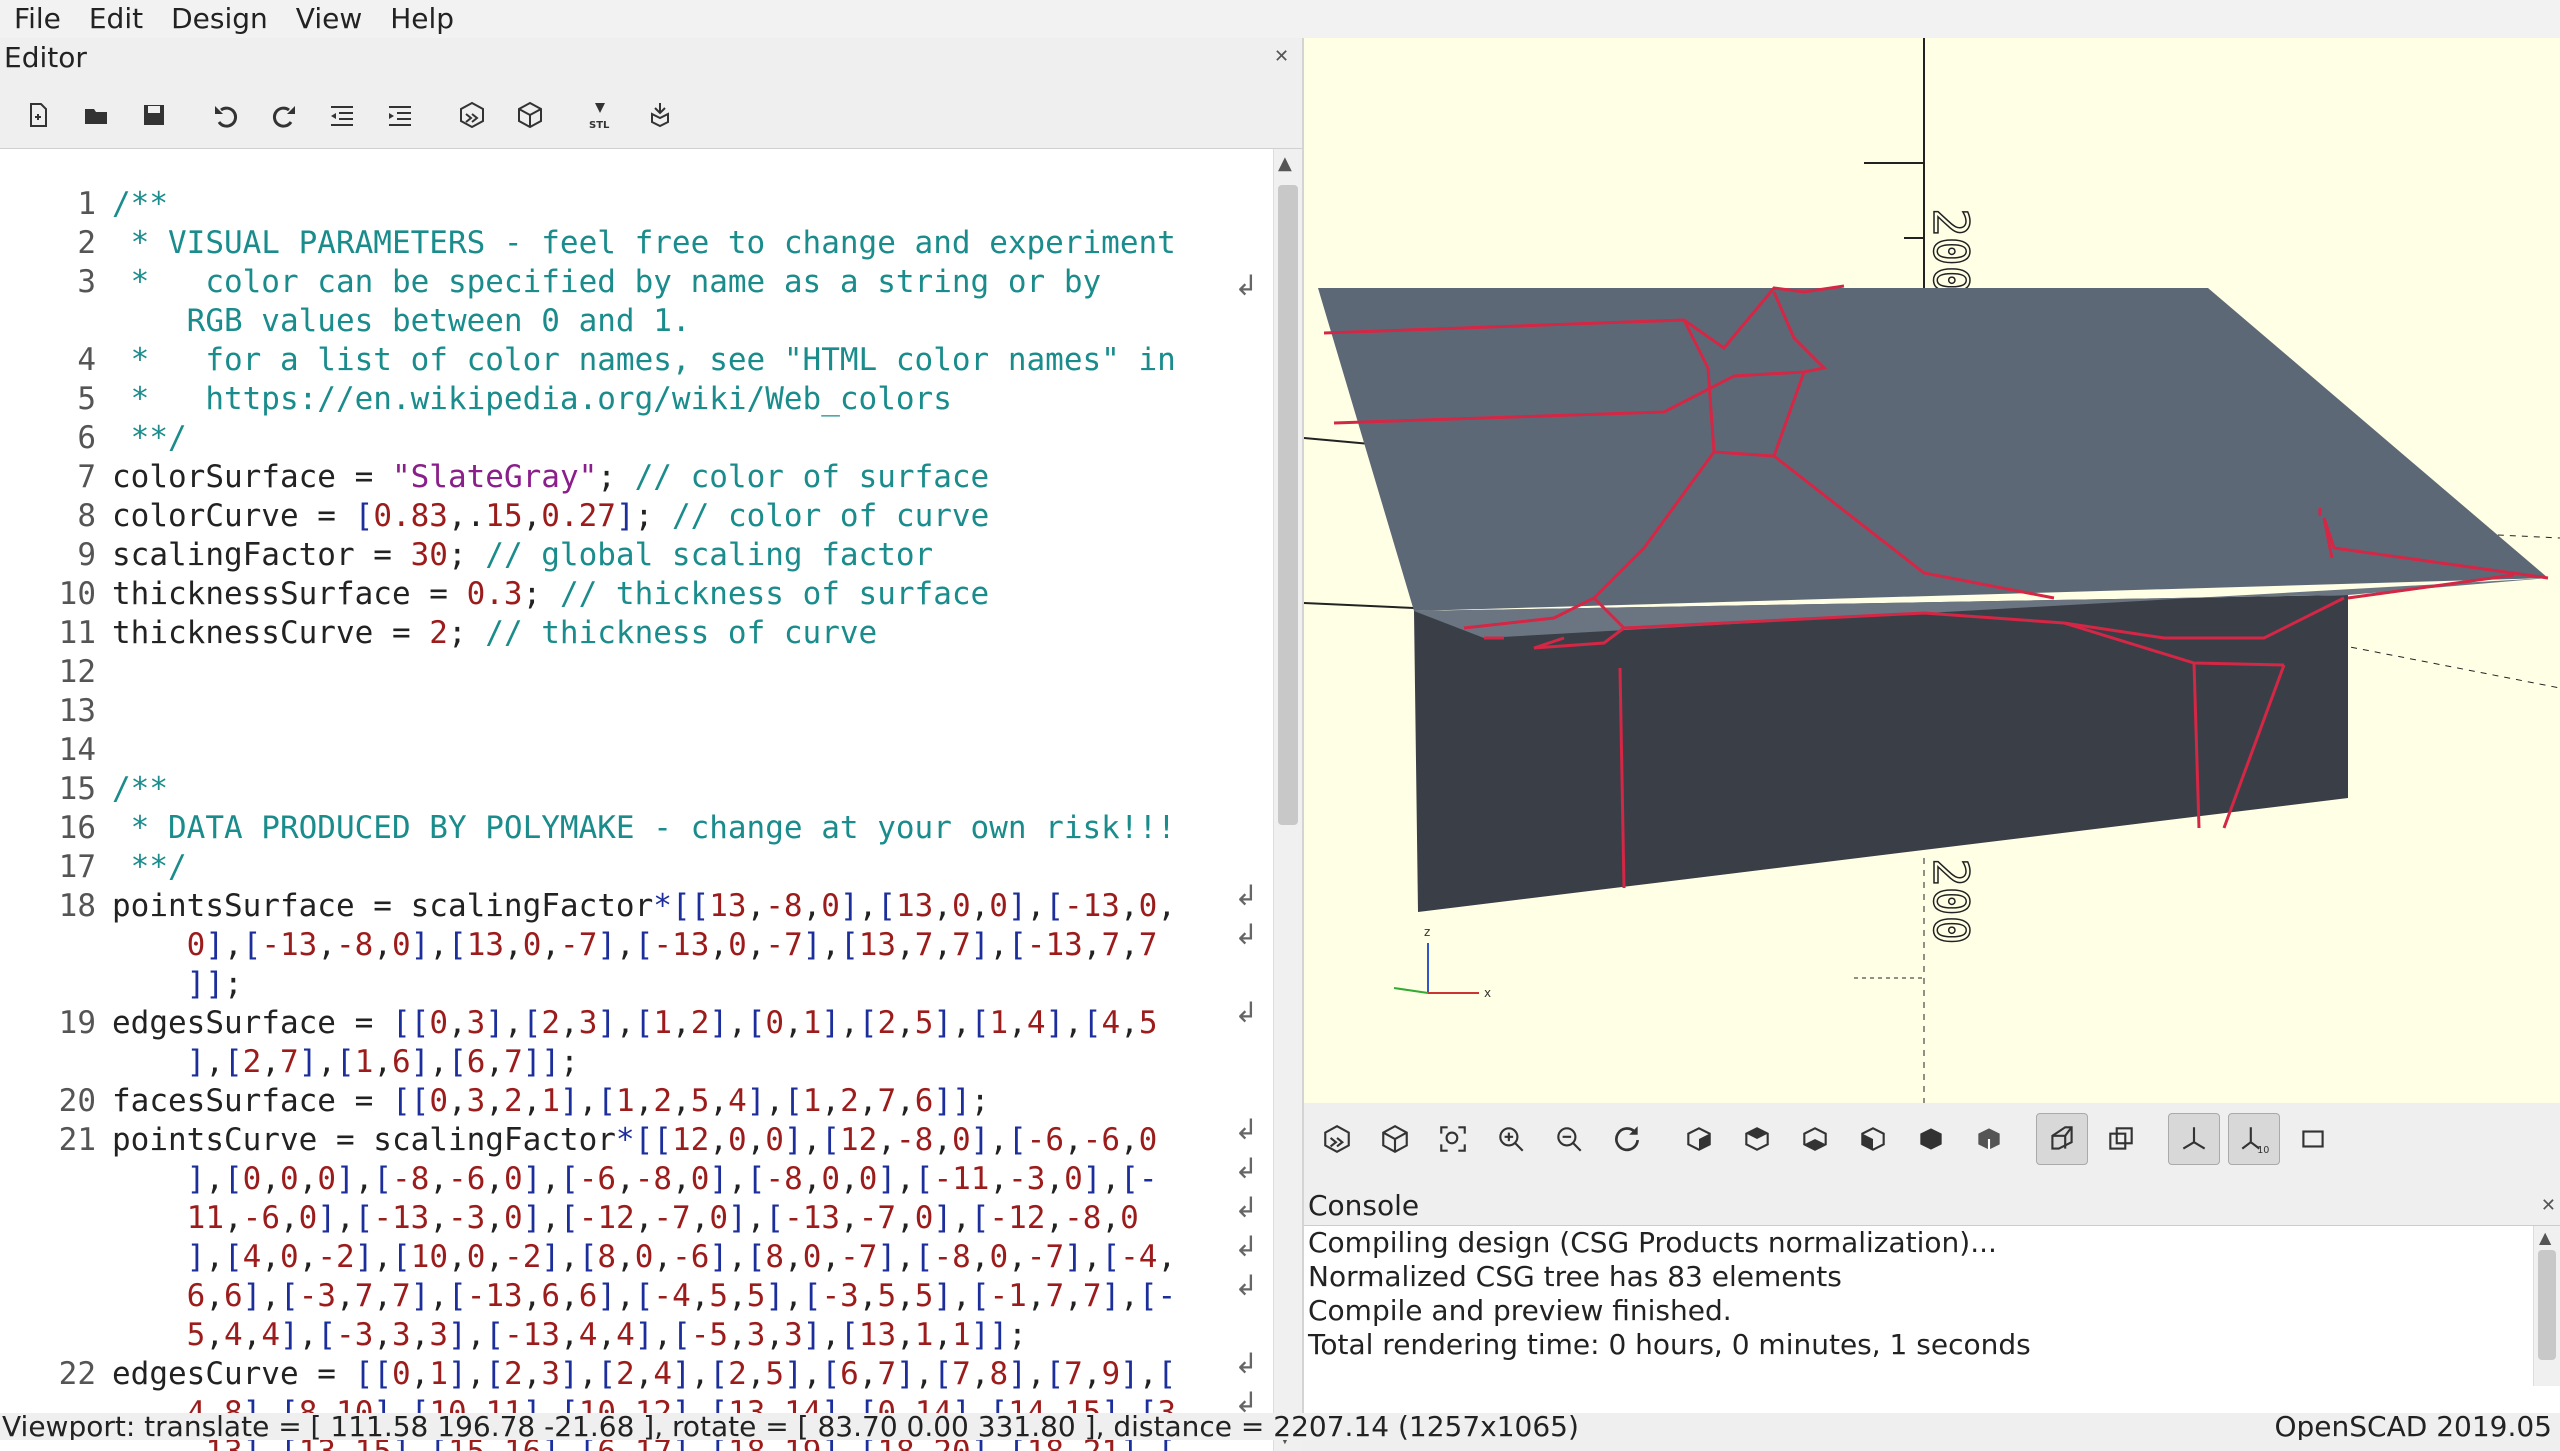 The height and width of the screenshot is (1451, 2560). What do you see at coordinates (924, 945) in the screenshot?
I see `number-token: 7` at bounding box center [924, 945].